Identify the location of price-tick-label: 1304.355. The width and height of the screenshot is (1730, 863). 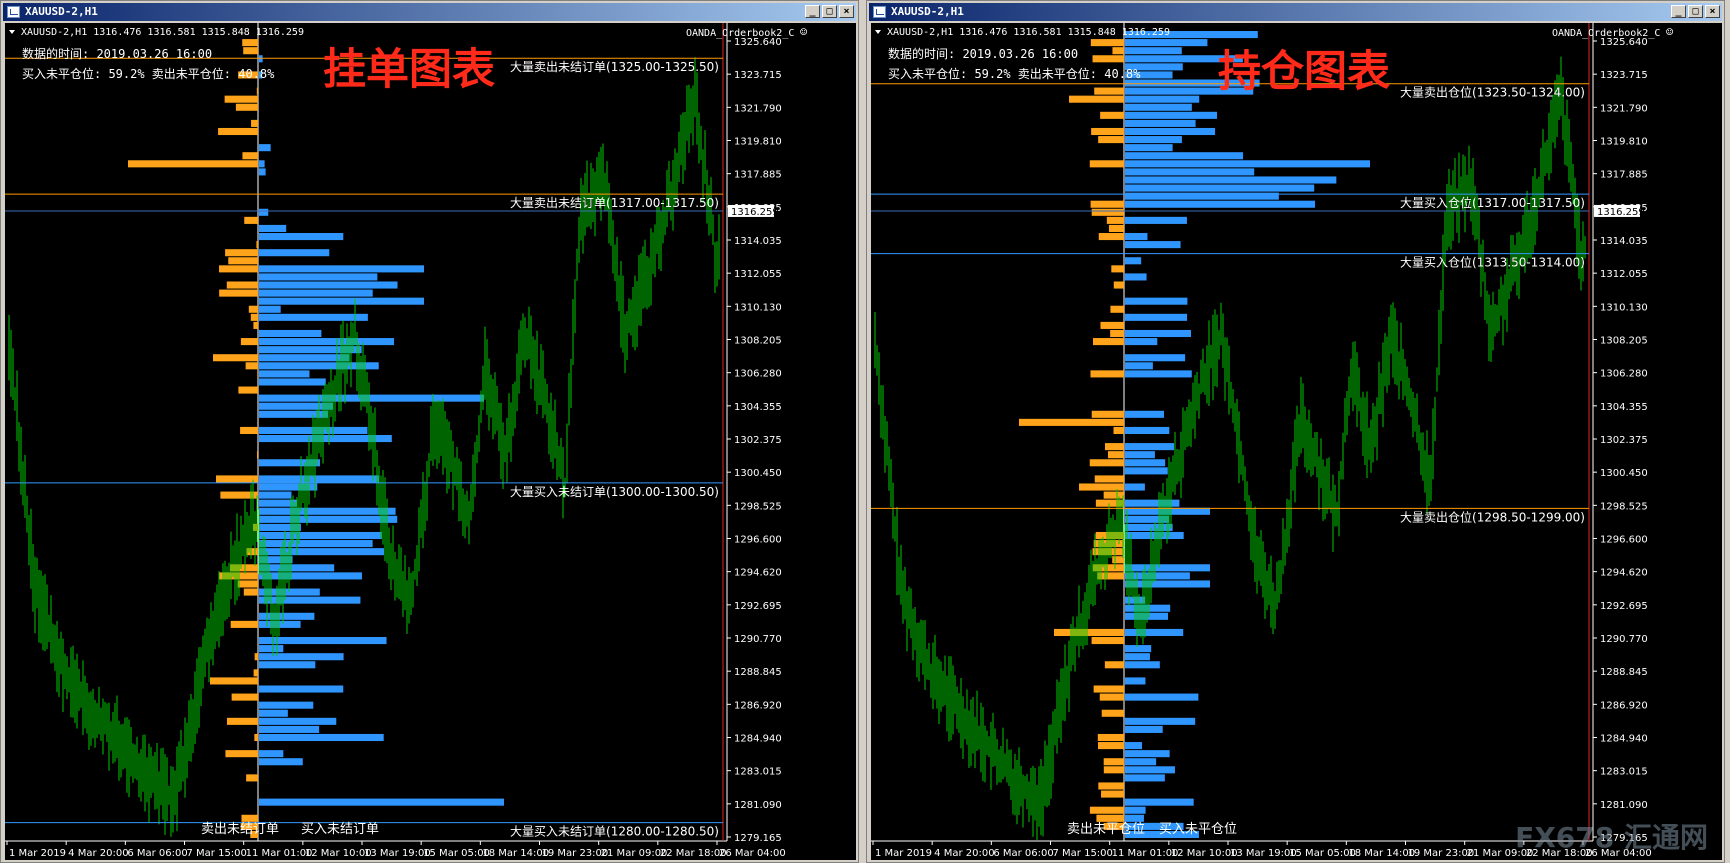
(1624, 407).